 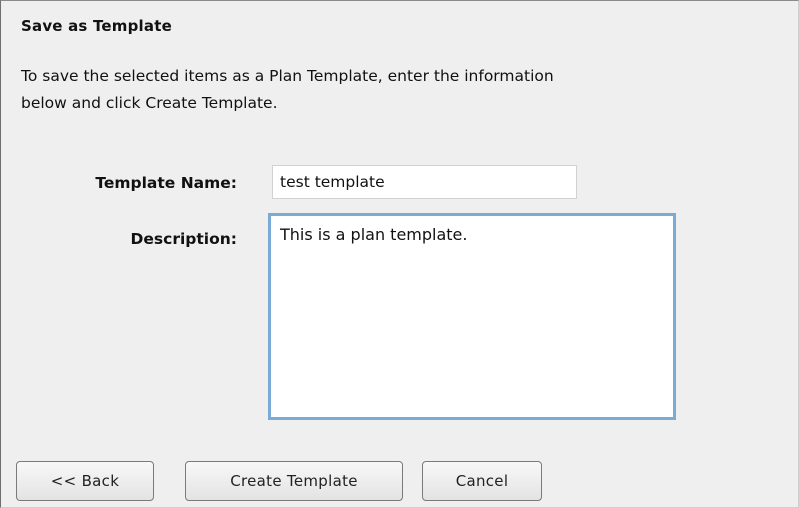 What do you see at coordinates (482, 481) in the screenshot?
I see `cancel-button: Cancel` at bounding box center [482, 481].